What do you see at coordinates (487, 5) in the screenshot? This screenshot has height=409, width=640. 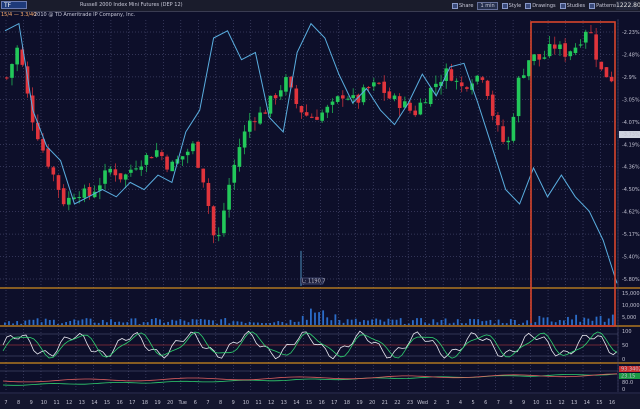 I see `timeframe-dropdown: 1 min` at bounding box center [487, 5].